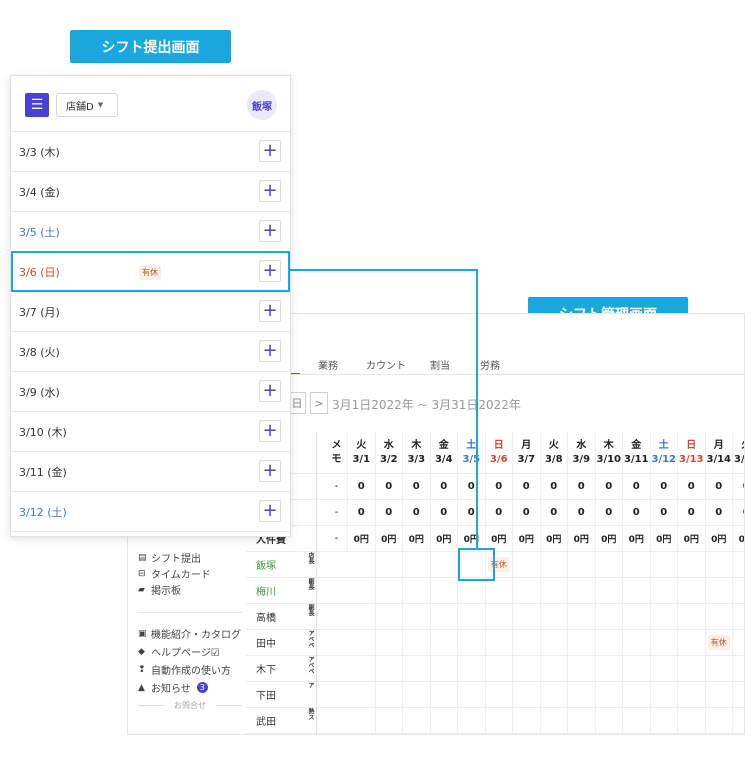 This screenshot has width=755, height=765. What do you see at coordinates (184, 670) in the screenshot?
I see `sidebar-item: ❢ 自動作成の使い方` at bounding box center [184, 670].